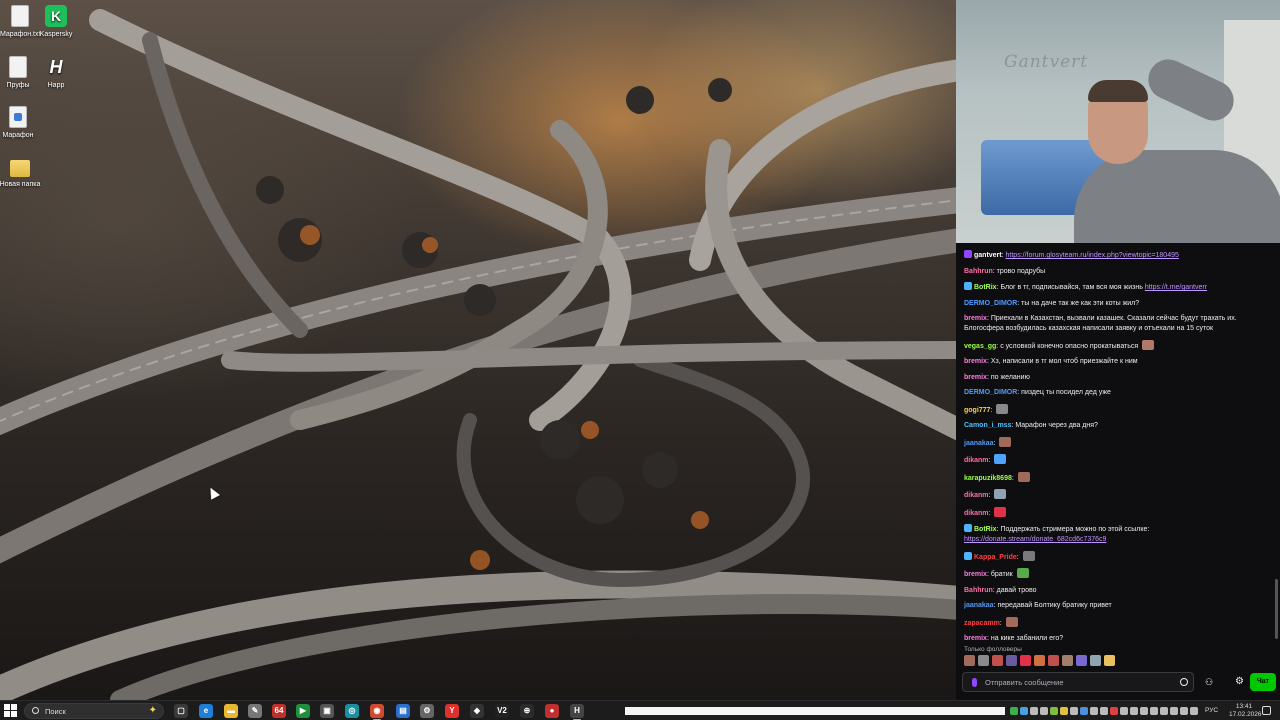  Describe the element at coordinates (577, 712) in the screenshot. I see `taskbar-happ-task-icon: H` at that location.